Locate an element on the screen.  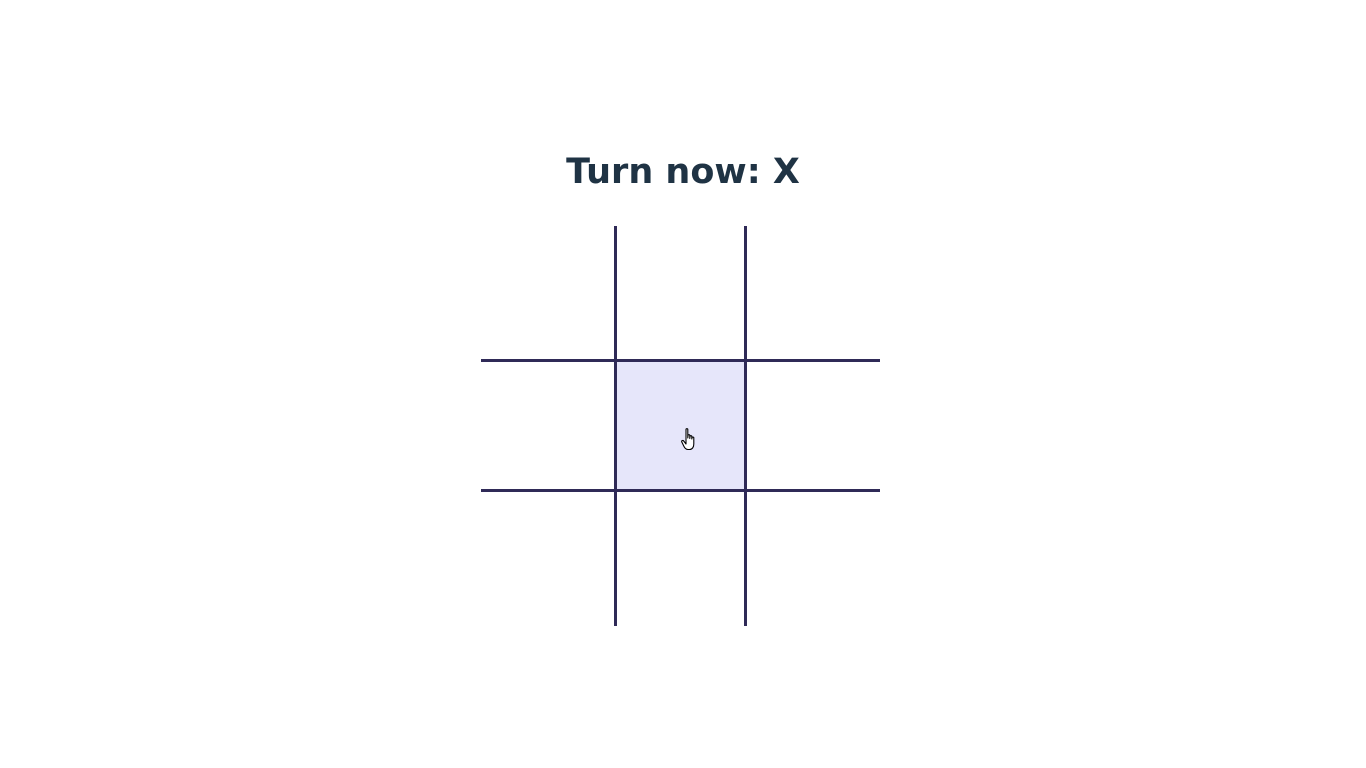
turn-status: Turn now: X is located at coordinates (683, 172).